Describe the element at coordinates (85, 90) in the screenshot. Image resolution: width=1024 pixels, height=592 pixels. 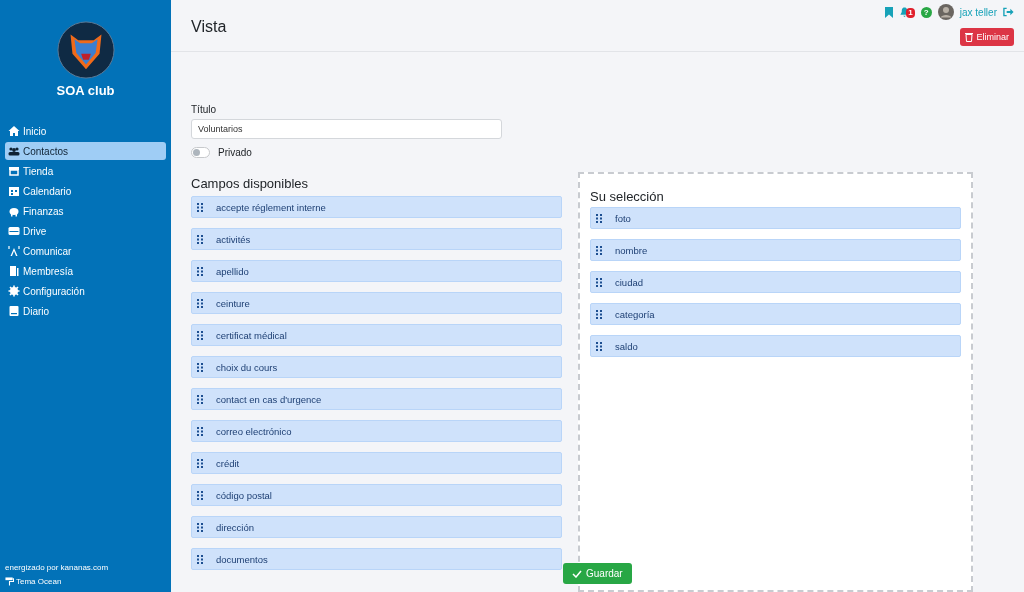
I see `club-name: SOA club` at that location.